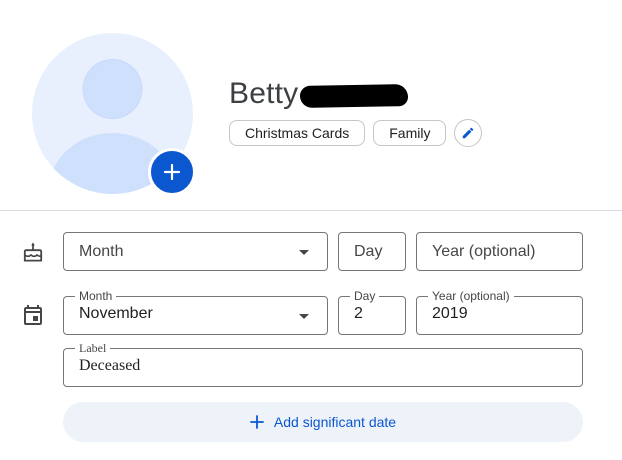 Image resolution: width=622 pixels, height=460 pixels. What do you see at coordinates (323, 364) in the screenshot?
I see `significant-date-label-input: Label Deceased` at bounding box center [323, 364].